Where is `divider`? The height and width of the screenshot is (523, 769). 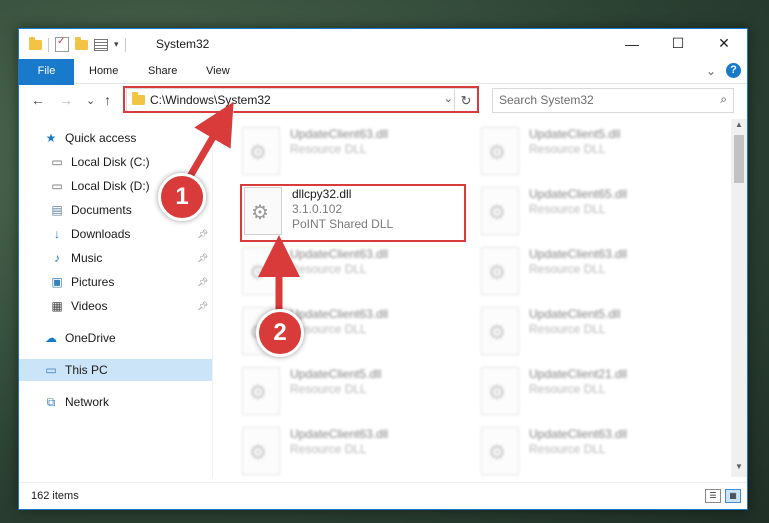 divider is located at coordinates (48, 44).